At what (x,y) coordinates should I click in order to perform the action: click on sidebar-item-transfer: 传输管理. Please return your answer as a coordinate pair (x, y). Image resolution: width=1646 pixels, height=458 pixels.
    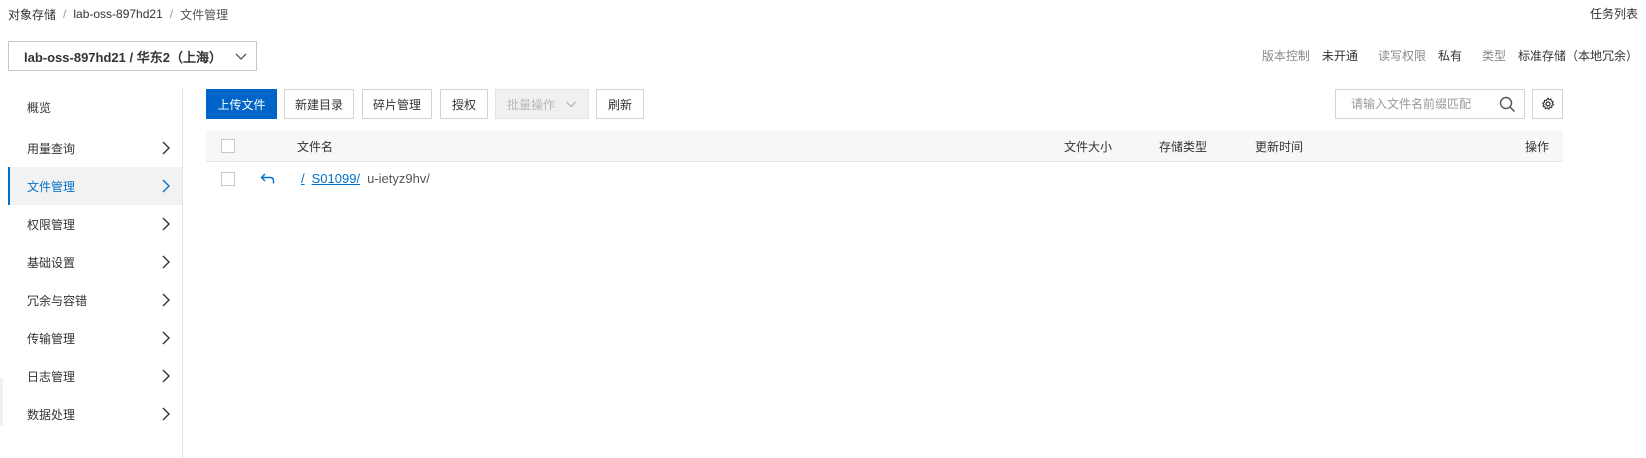
    Looking at the image, I should click on (95, 338).